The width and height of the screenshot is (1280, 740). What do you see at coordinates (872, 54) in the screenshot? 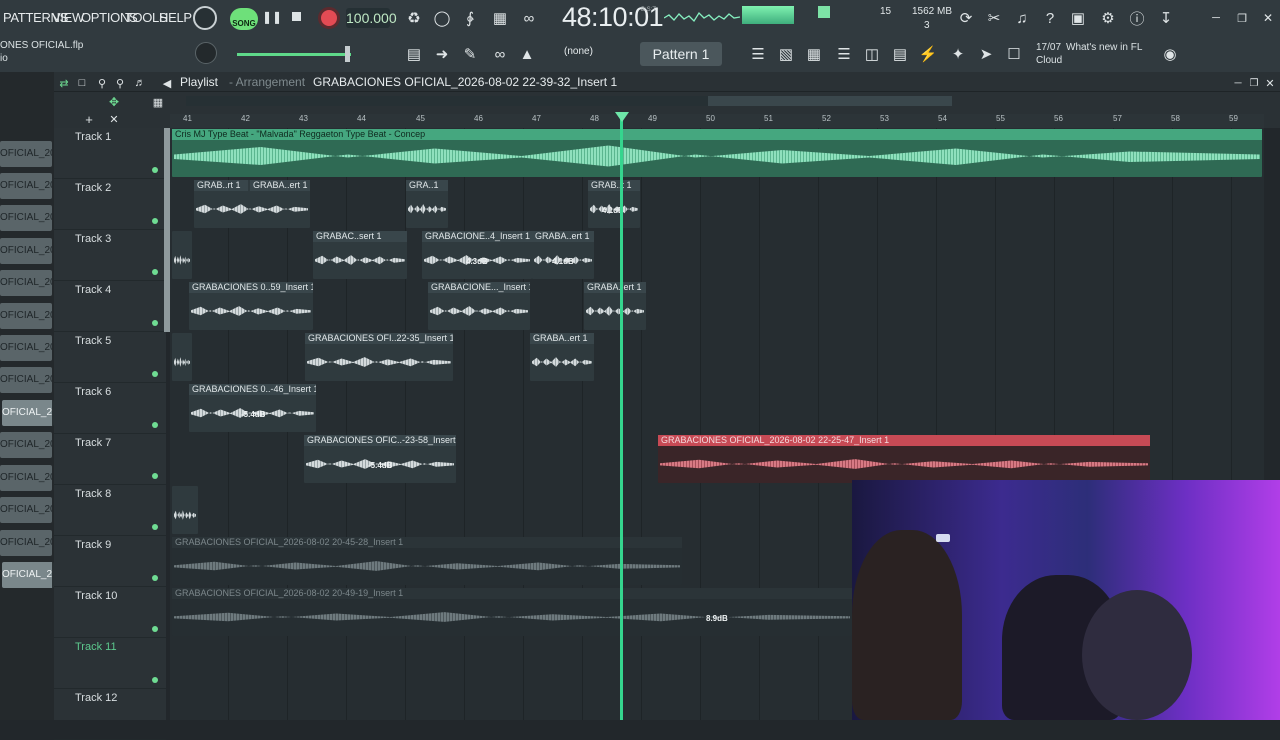
I see `channel-icon: ◫` at bounding box center [872, 54].